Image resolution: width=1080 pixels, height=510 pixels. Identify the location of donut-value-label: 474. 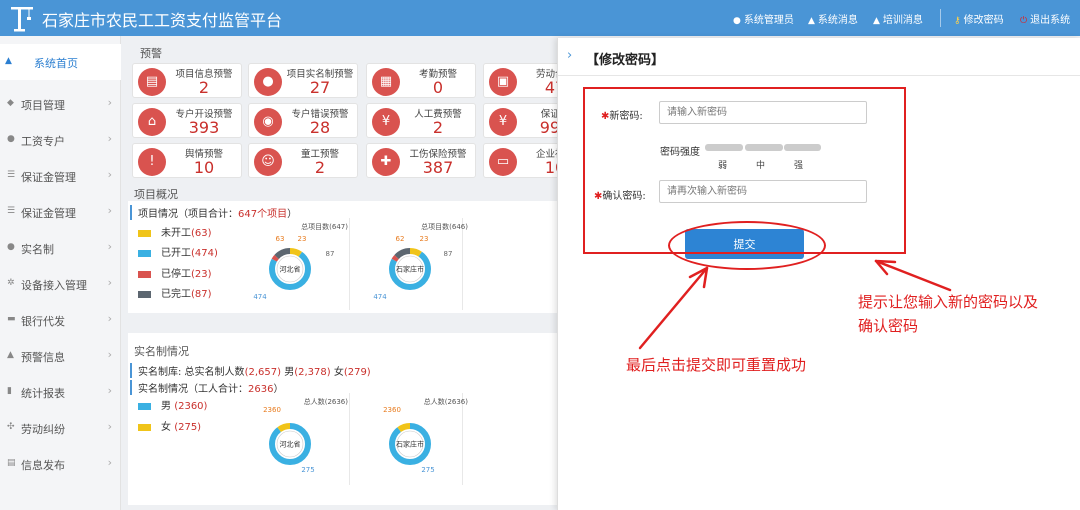
(260, 297).